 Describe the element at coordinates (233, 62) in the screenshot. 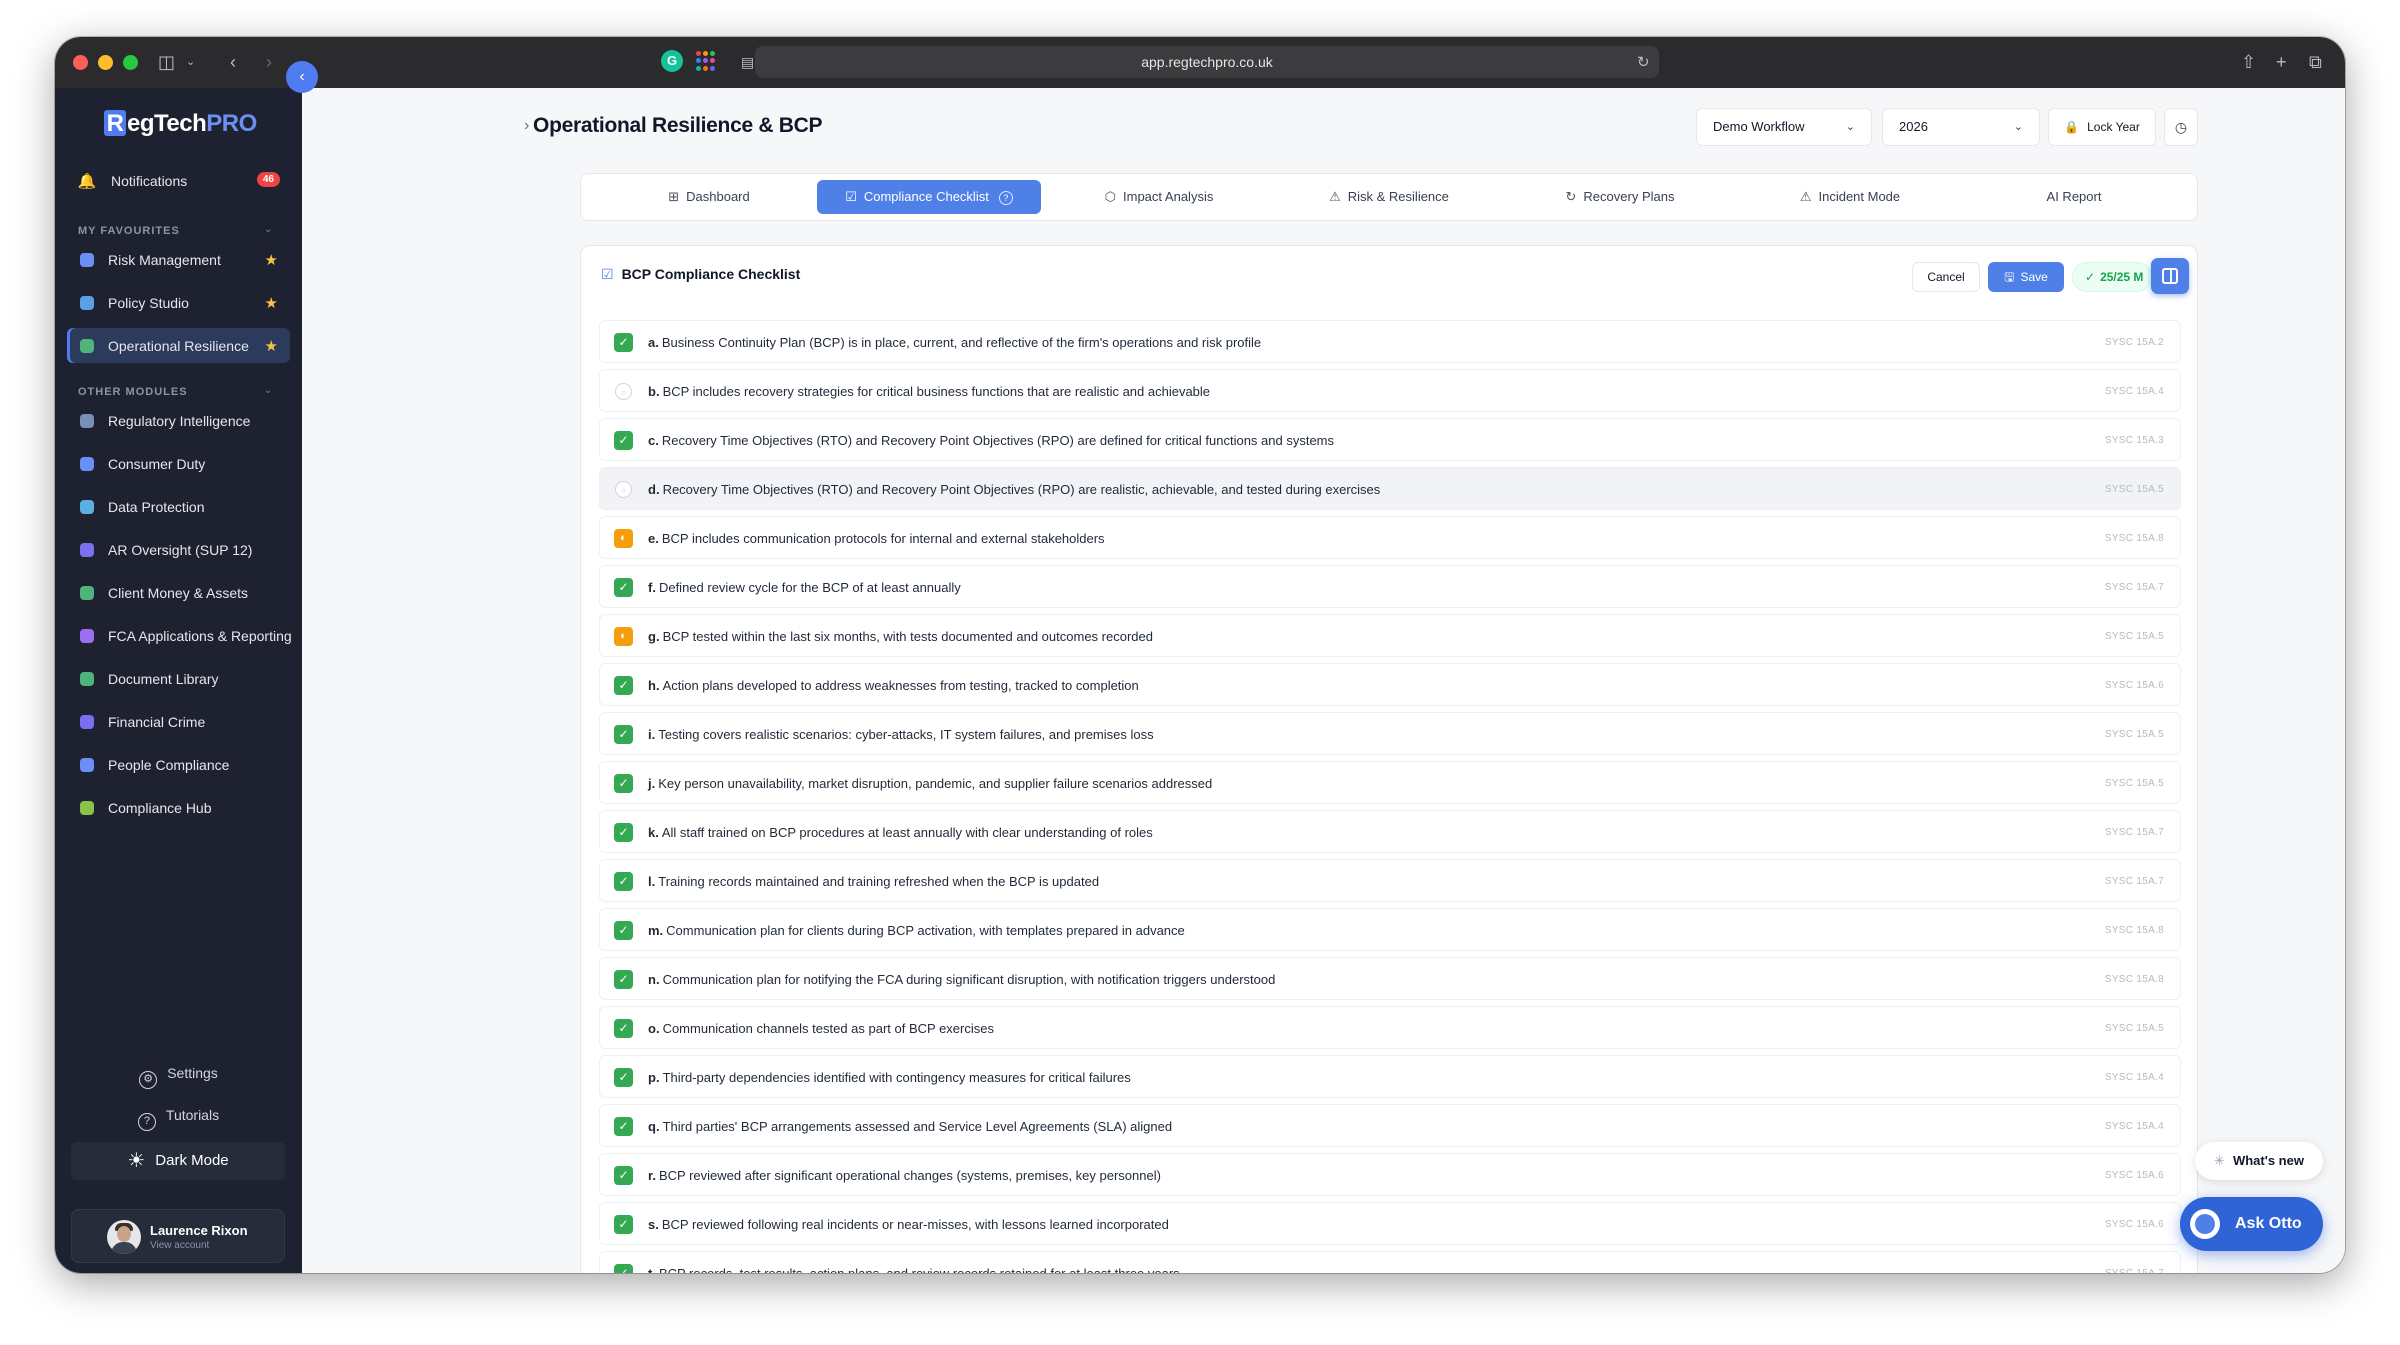

I see `back-icon: ‹` at that location.